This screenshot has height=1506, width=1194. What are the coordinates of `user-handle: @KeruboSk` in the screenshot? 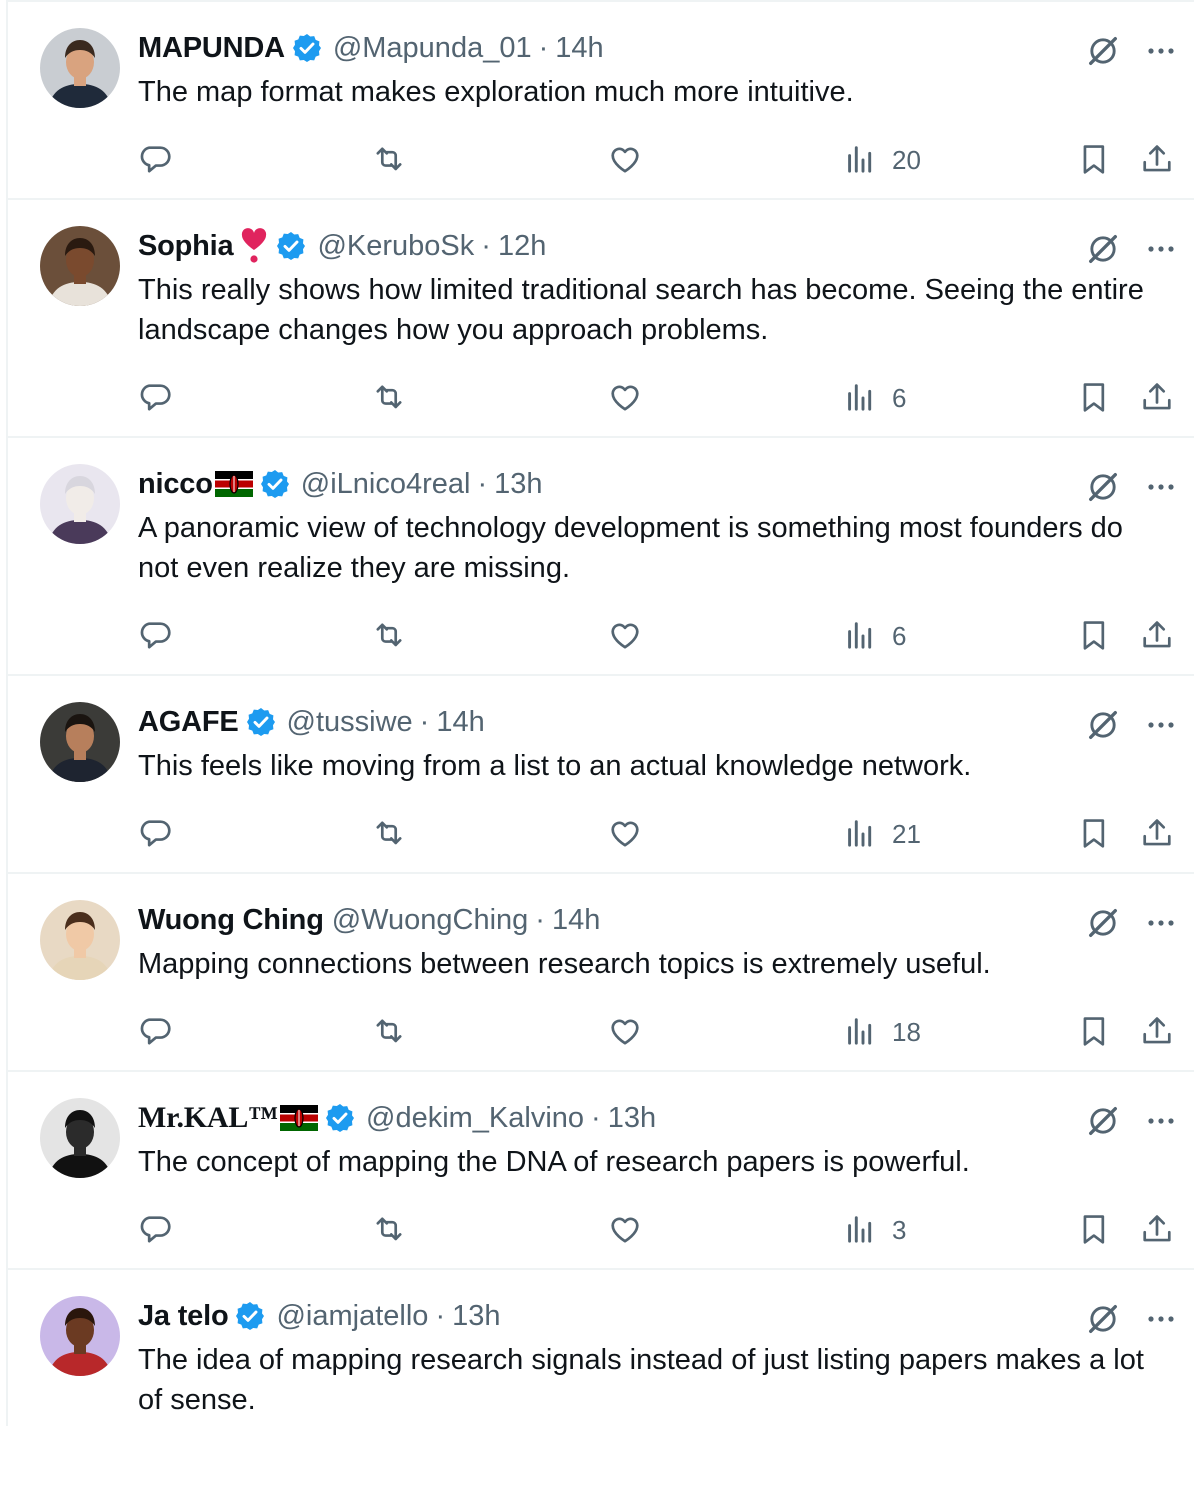 It's located at (395, 246).